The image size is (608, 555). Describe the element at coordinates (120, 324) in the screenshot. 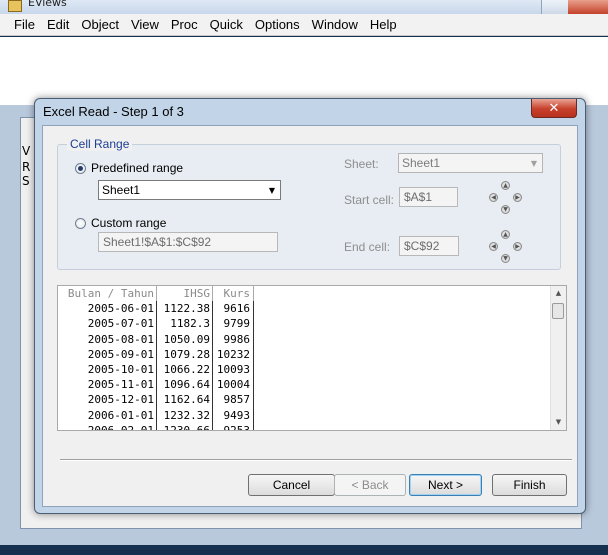

I see `date-cell: 2005-07-01` at that location.